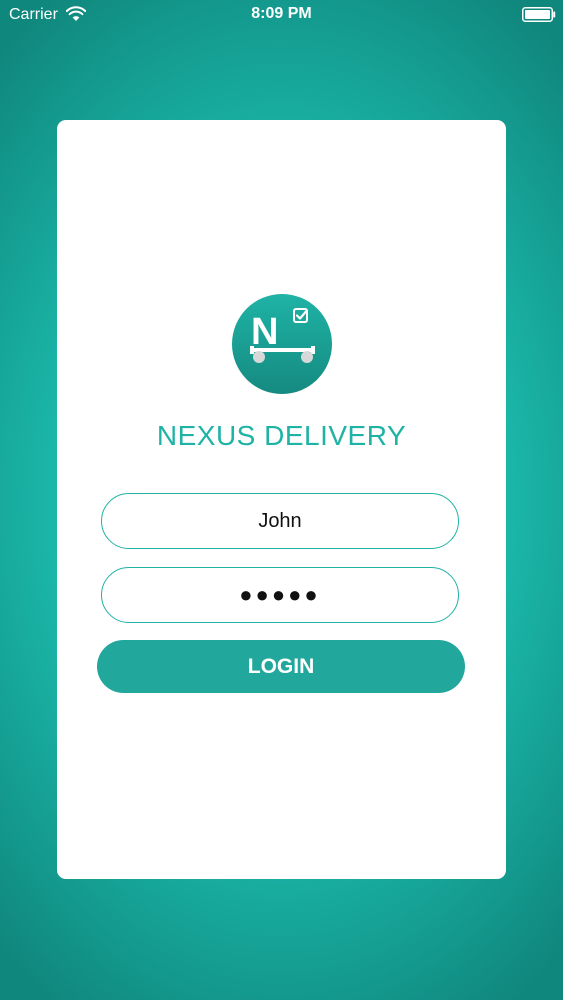  Describe the element at coordinates (264, 332) in the screenshot. I see `logo-letter: N` at that location.